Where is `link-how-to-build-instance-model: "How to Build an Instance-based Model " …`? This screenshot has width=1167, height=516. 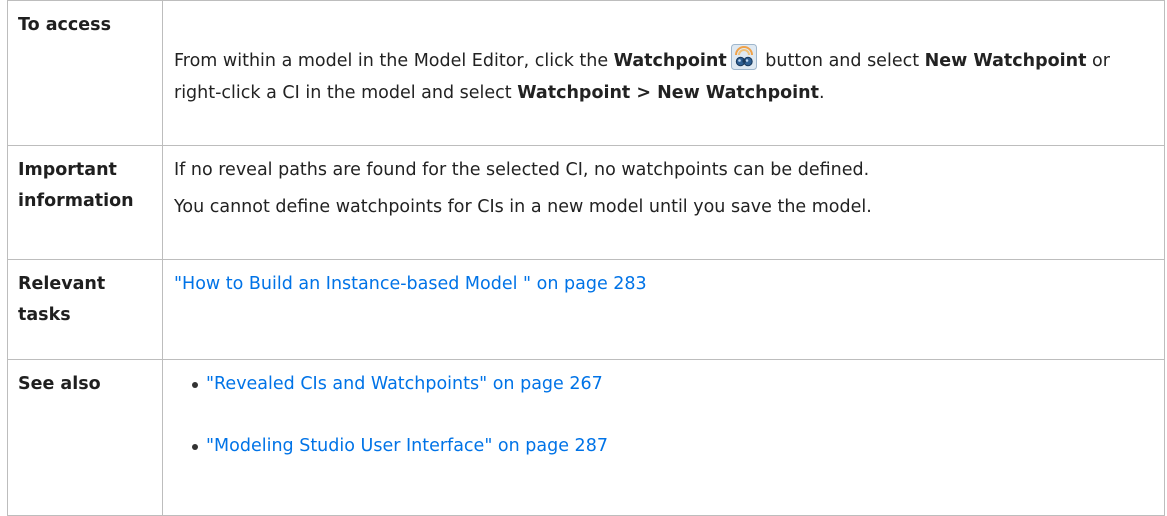
link-how-to-build-instance-model: "How to Build an Instance-based Model " … is located at coordinates (410, 284).